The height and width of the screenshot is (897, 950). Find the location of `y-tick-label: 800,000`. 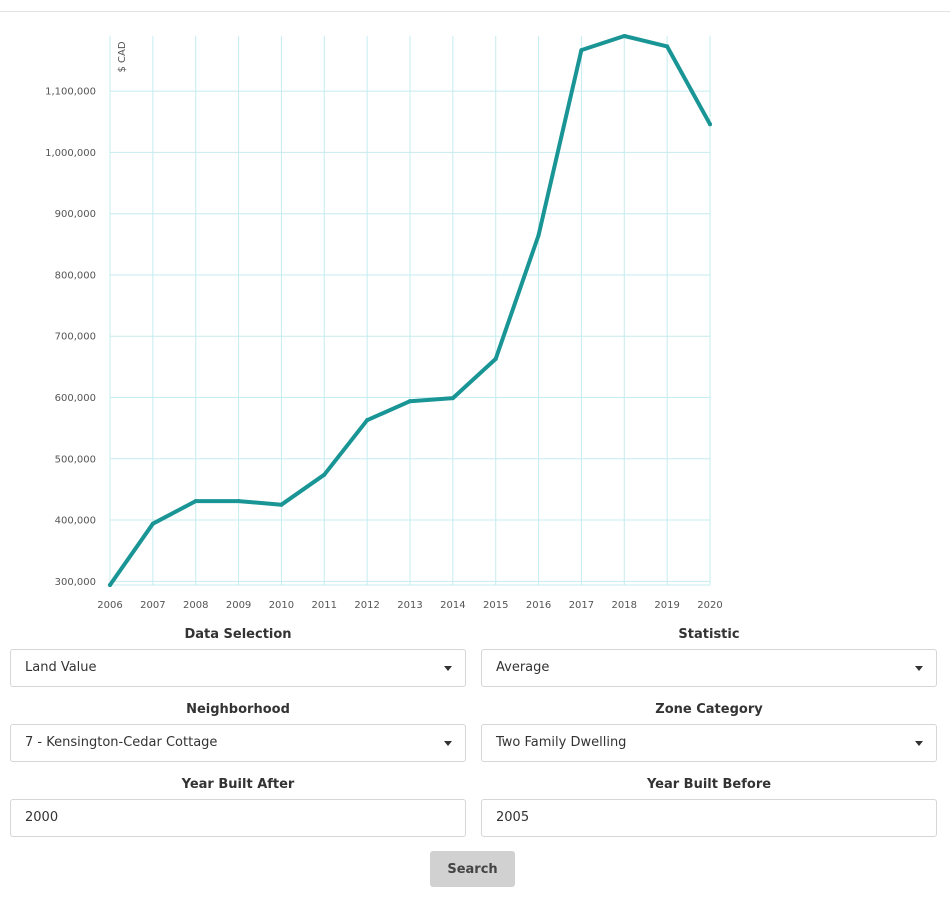

y-tick-label: 800,000 is located at coordinates (75, 275).